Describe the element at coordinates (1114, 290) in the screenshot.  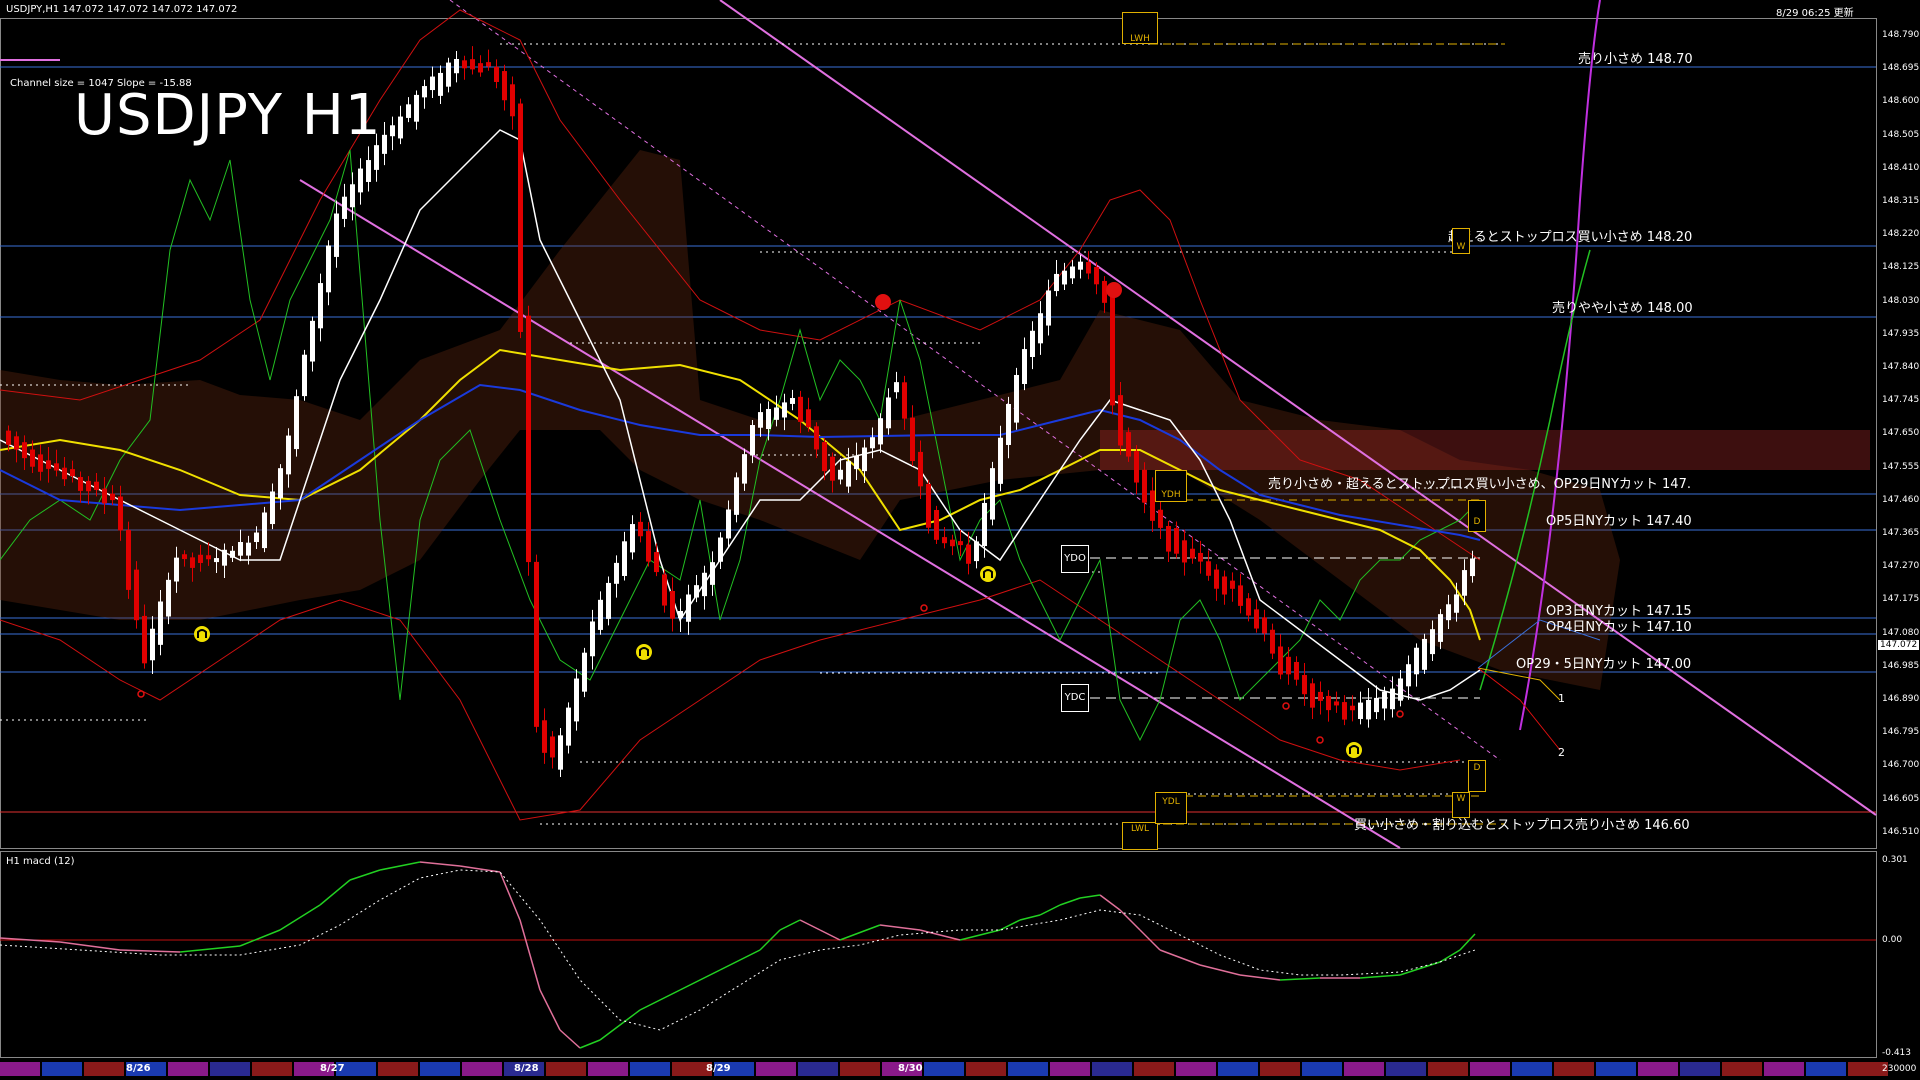
I see `sell-signal-marker` at that location.